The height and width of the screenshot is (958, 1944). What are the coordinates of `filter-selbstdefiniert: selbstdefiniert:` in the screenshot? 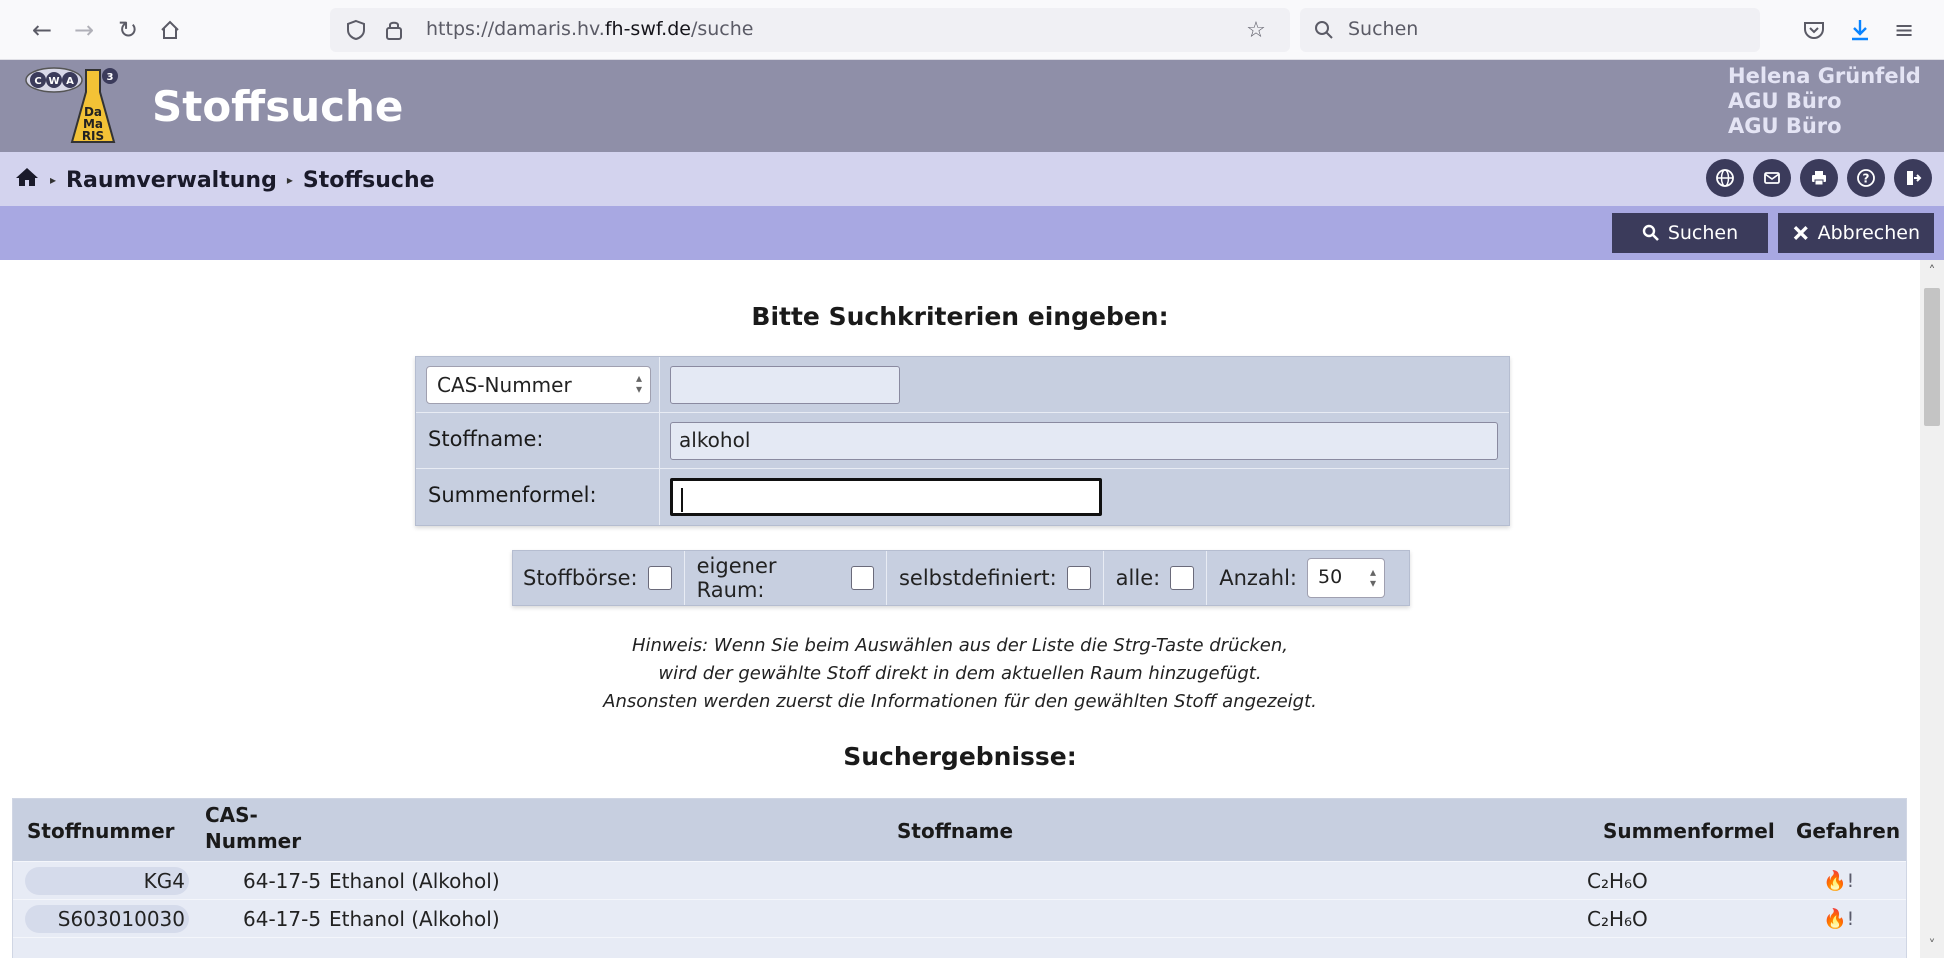 It's located at (1001, 578).